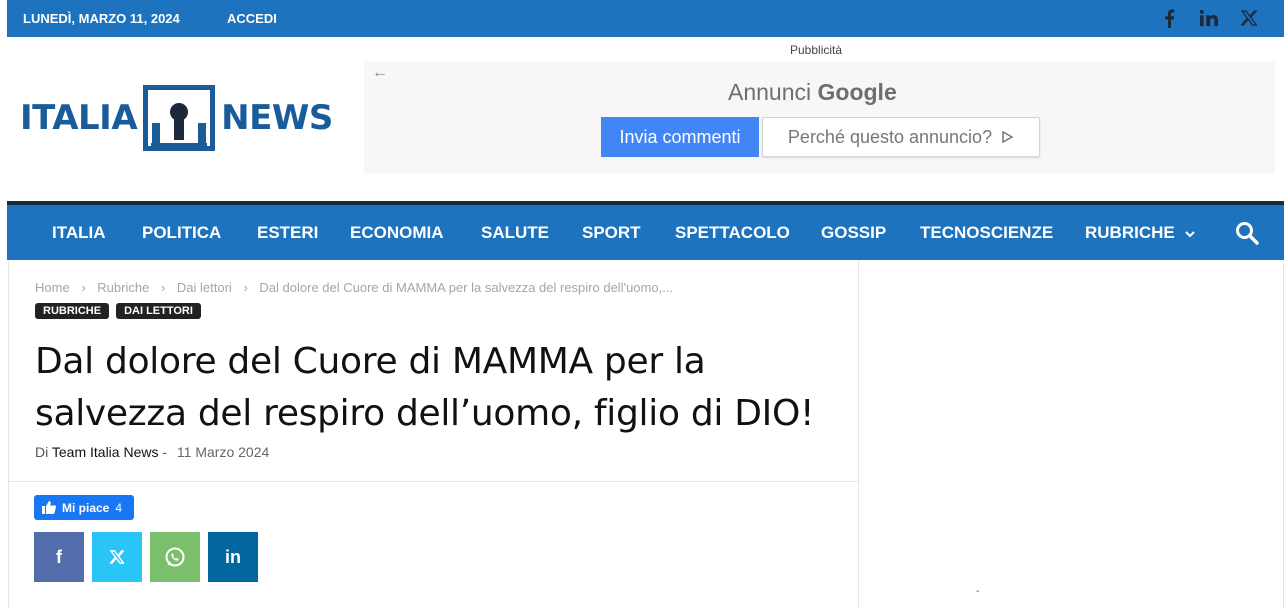  What do you see at coordinates (179, 118) in the screenshot?
I see `logo-mark-icon` at bounding box center [179, 118].